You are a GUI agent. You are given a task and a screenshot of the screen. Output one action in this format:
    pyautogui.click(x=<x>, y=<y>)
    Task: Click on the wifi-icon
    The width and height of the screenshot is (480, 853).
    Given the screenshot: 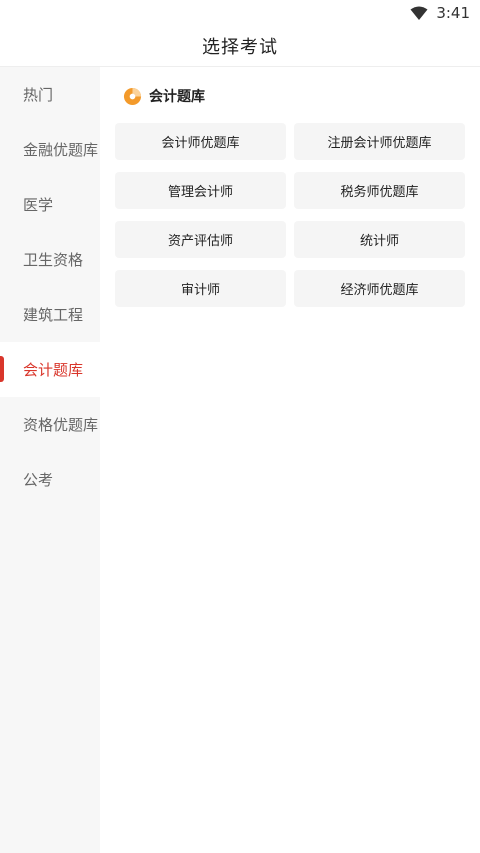 What is the action you would take?
    pyautogui.click(x=419, y=13)
    